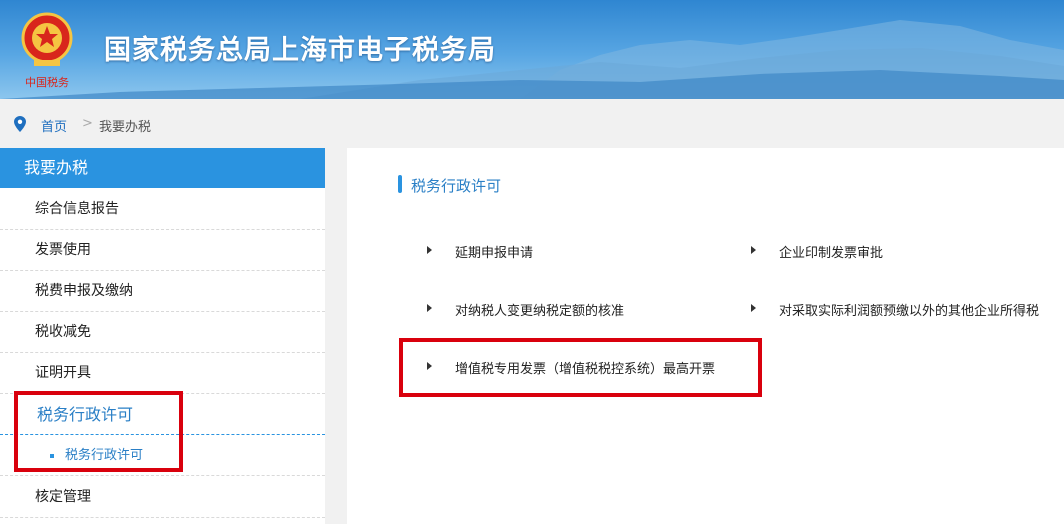  I want to click on breadcrumb-home-link: 首页, so click(54, 125).